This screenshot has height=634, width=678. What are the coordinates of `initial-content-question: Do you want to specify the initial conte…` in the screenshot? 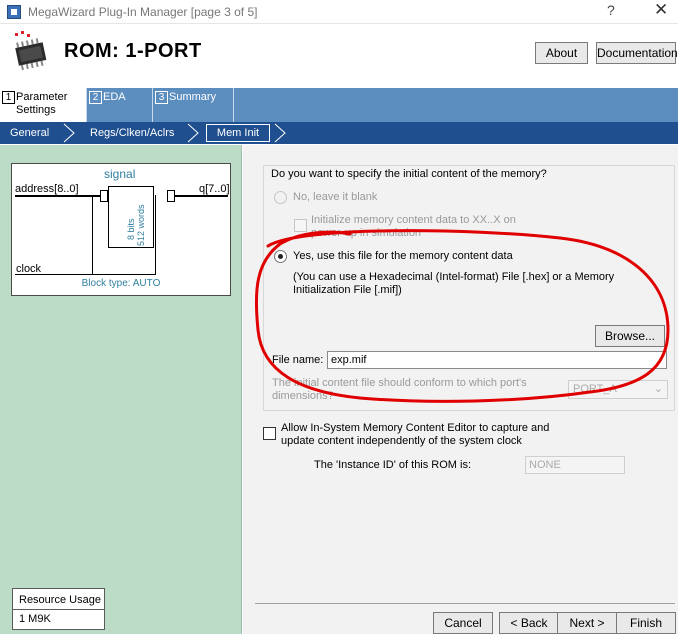 It's located at (409, 174).